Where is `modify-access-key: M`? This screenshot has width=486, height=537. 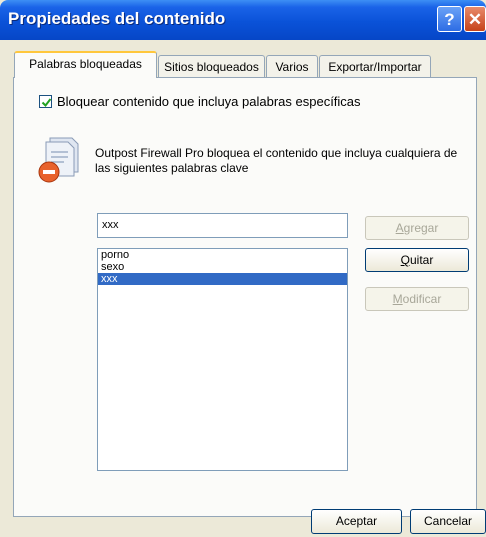
modify-access-key: M is located at coordinates (397, 299).